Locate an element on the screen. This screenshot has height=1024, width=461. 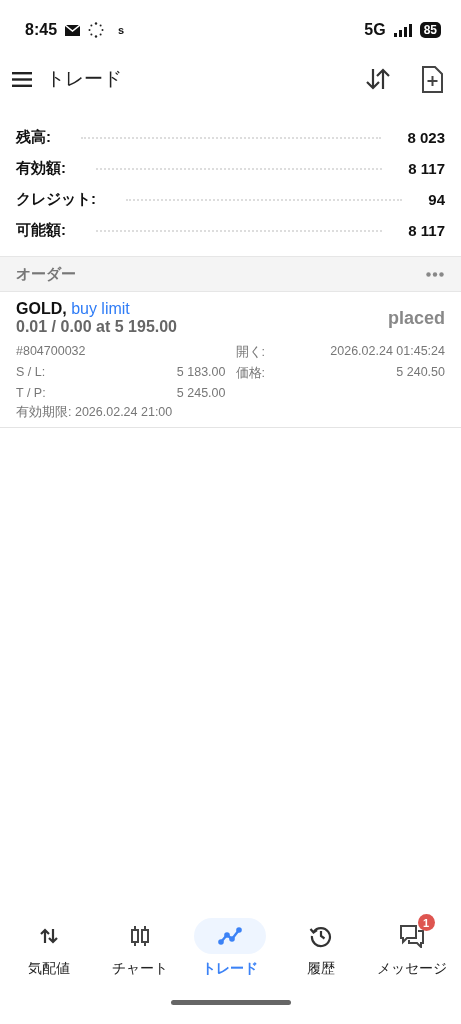
balance-label: 残高: is located at coordinates (33, 137).